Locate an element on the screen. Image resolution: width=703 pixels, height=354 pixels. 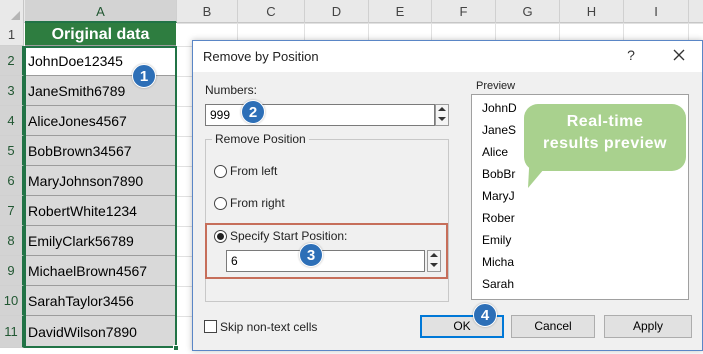
column-header-i: I is located at coordinates (656, 11).